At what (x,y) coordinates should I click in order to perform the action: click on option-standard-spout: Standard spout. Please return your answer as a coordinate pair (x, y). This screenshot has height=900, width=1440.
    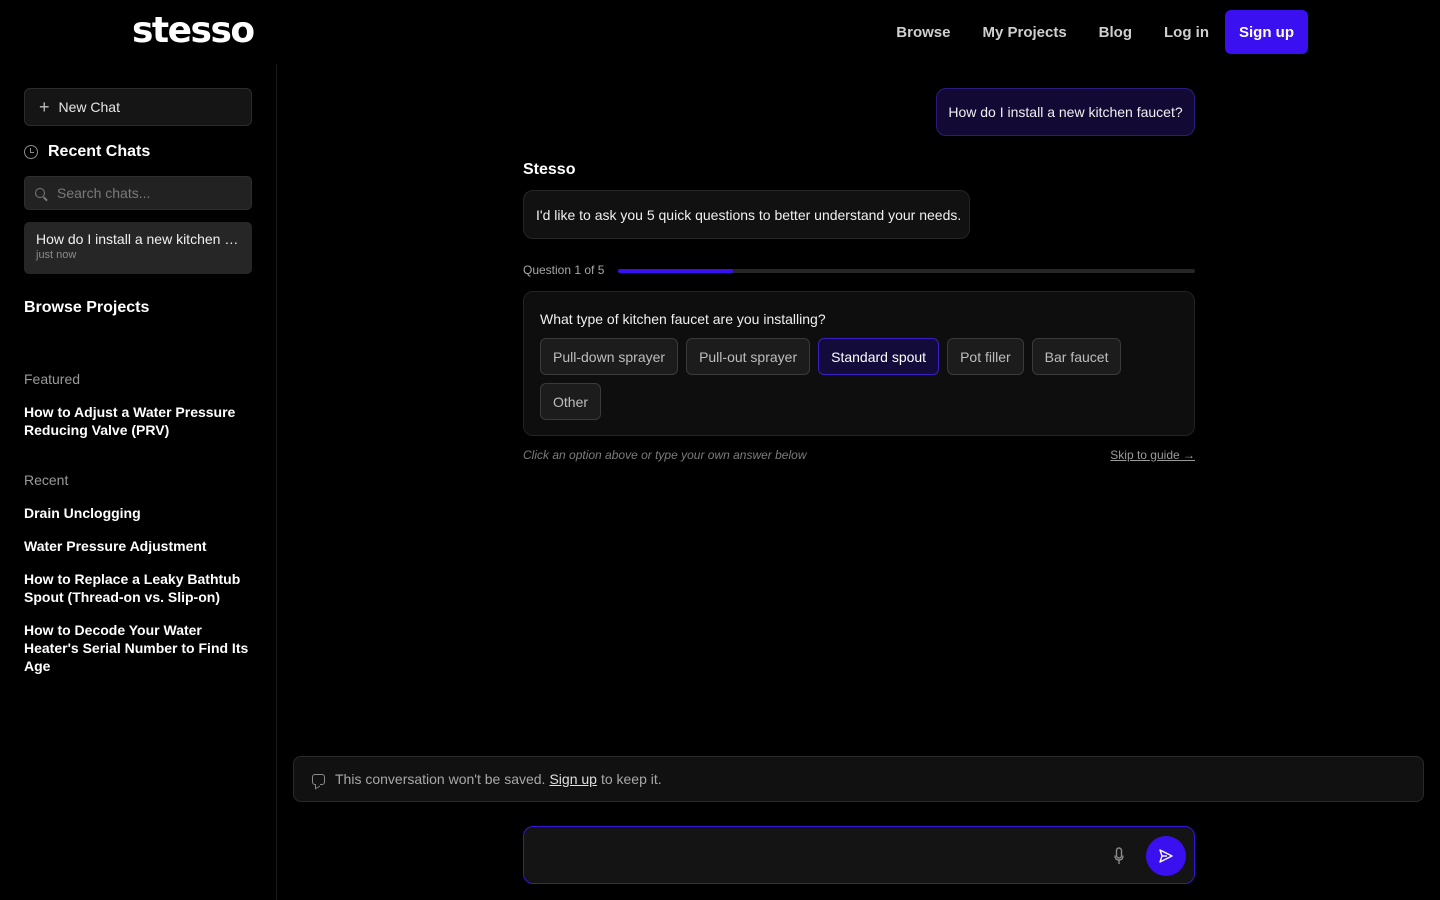
    Looking at the image, I should click on (879, 356).